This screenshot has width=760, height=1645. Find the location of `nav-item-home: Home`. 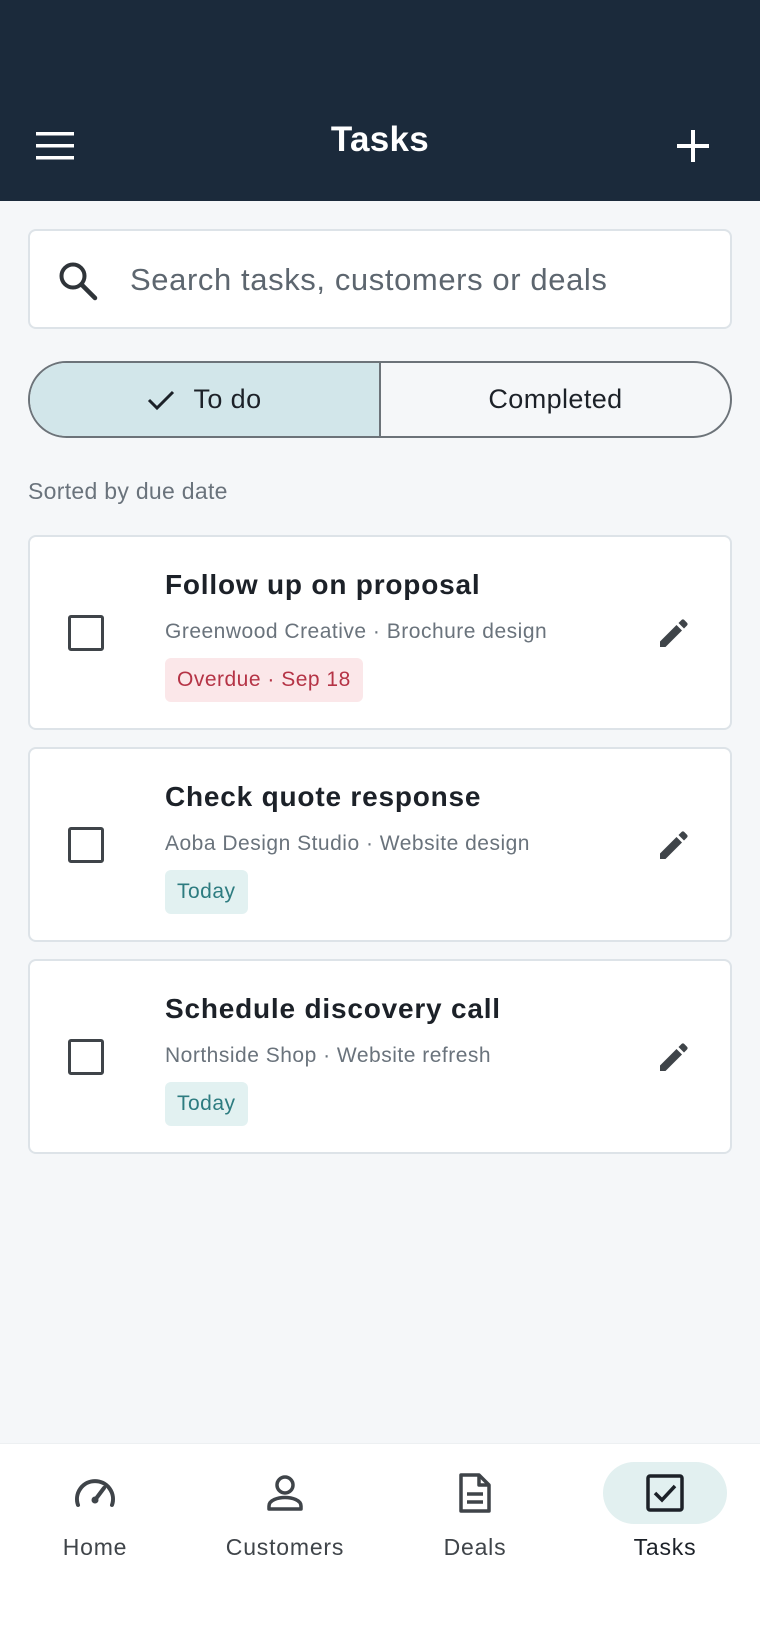

nav-item-home: Home is located at coordinates (95, 1522).